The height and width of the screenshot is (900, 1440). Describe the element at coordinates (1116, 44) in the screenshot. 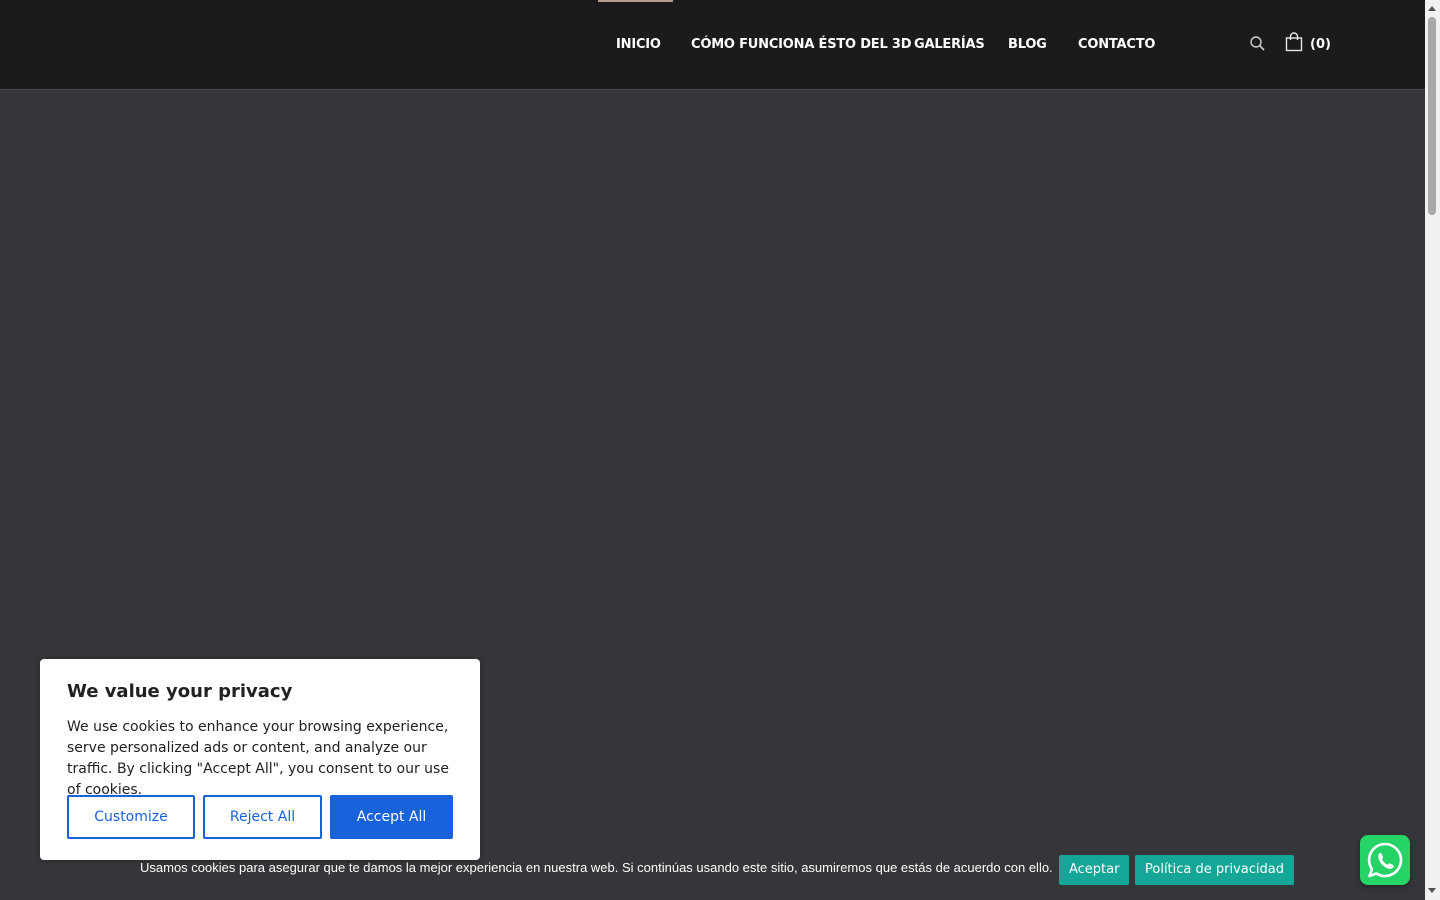

I see `nav-item-contacto: CONTACTO` at that location.